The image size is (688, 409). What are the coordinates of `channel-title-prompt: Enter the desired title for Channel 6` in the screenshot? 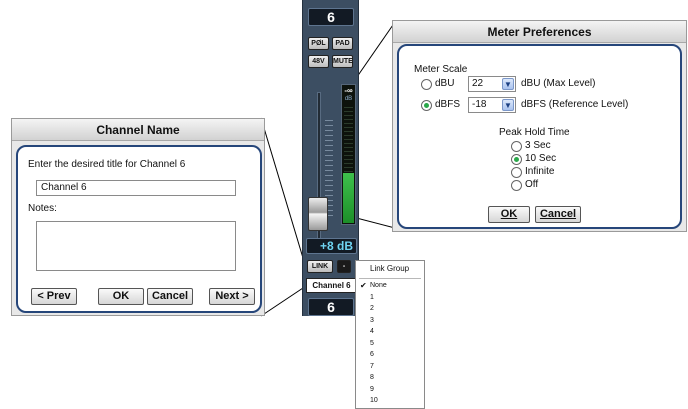 It's located at (107, 164).